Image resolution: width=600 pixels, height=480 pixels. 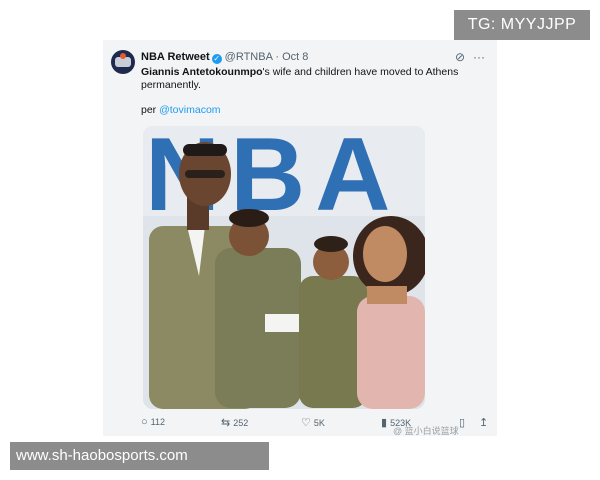 I want to click on share-button: ↥, so click(x=485, y=422).